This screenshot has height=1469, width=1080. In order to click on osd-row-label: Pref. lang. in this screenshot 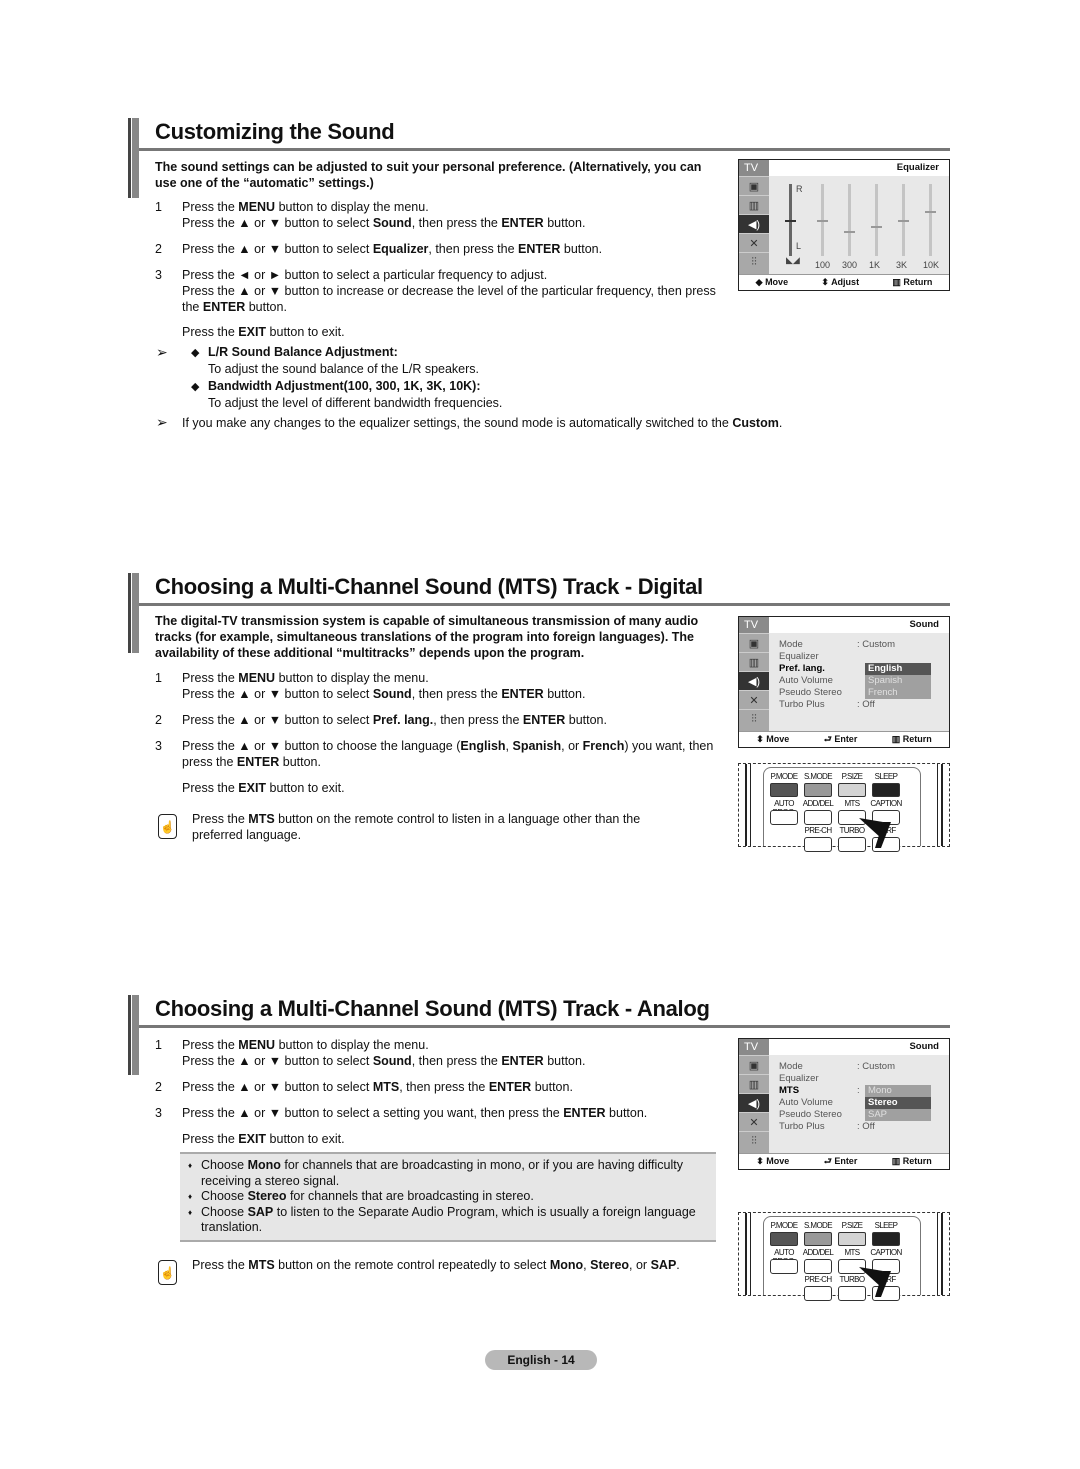, I will do `click(802, 668)`.